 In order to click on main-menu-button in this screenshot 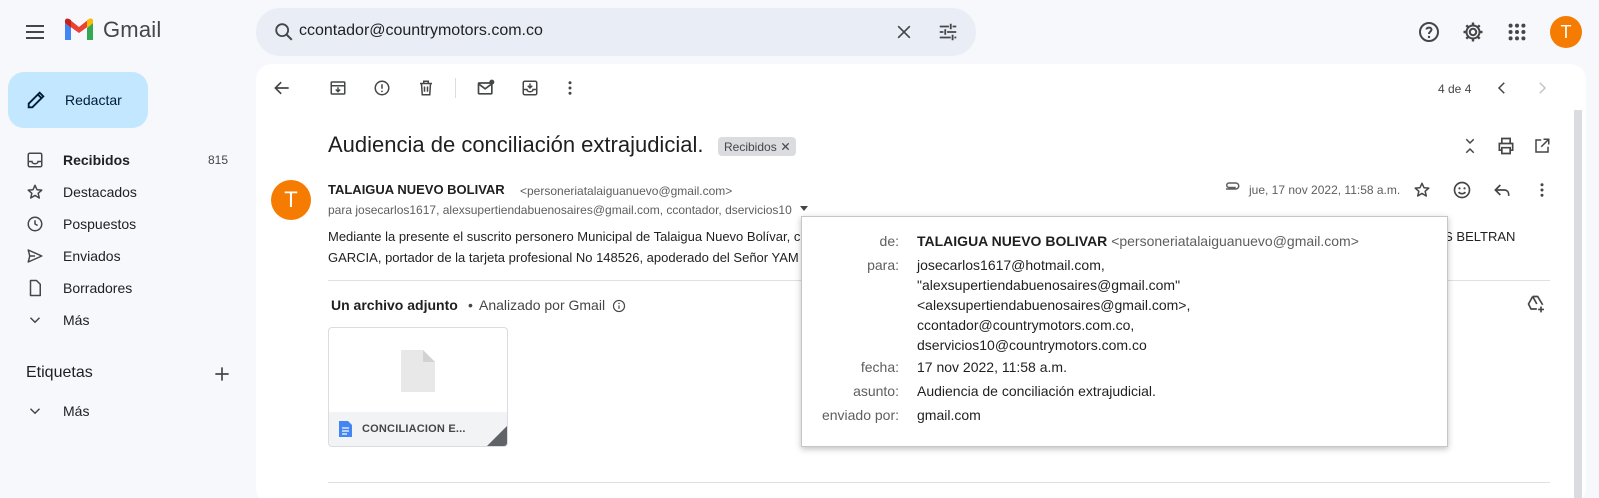, I will do `click(35, 32)`.